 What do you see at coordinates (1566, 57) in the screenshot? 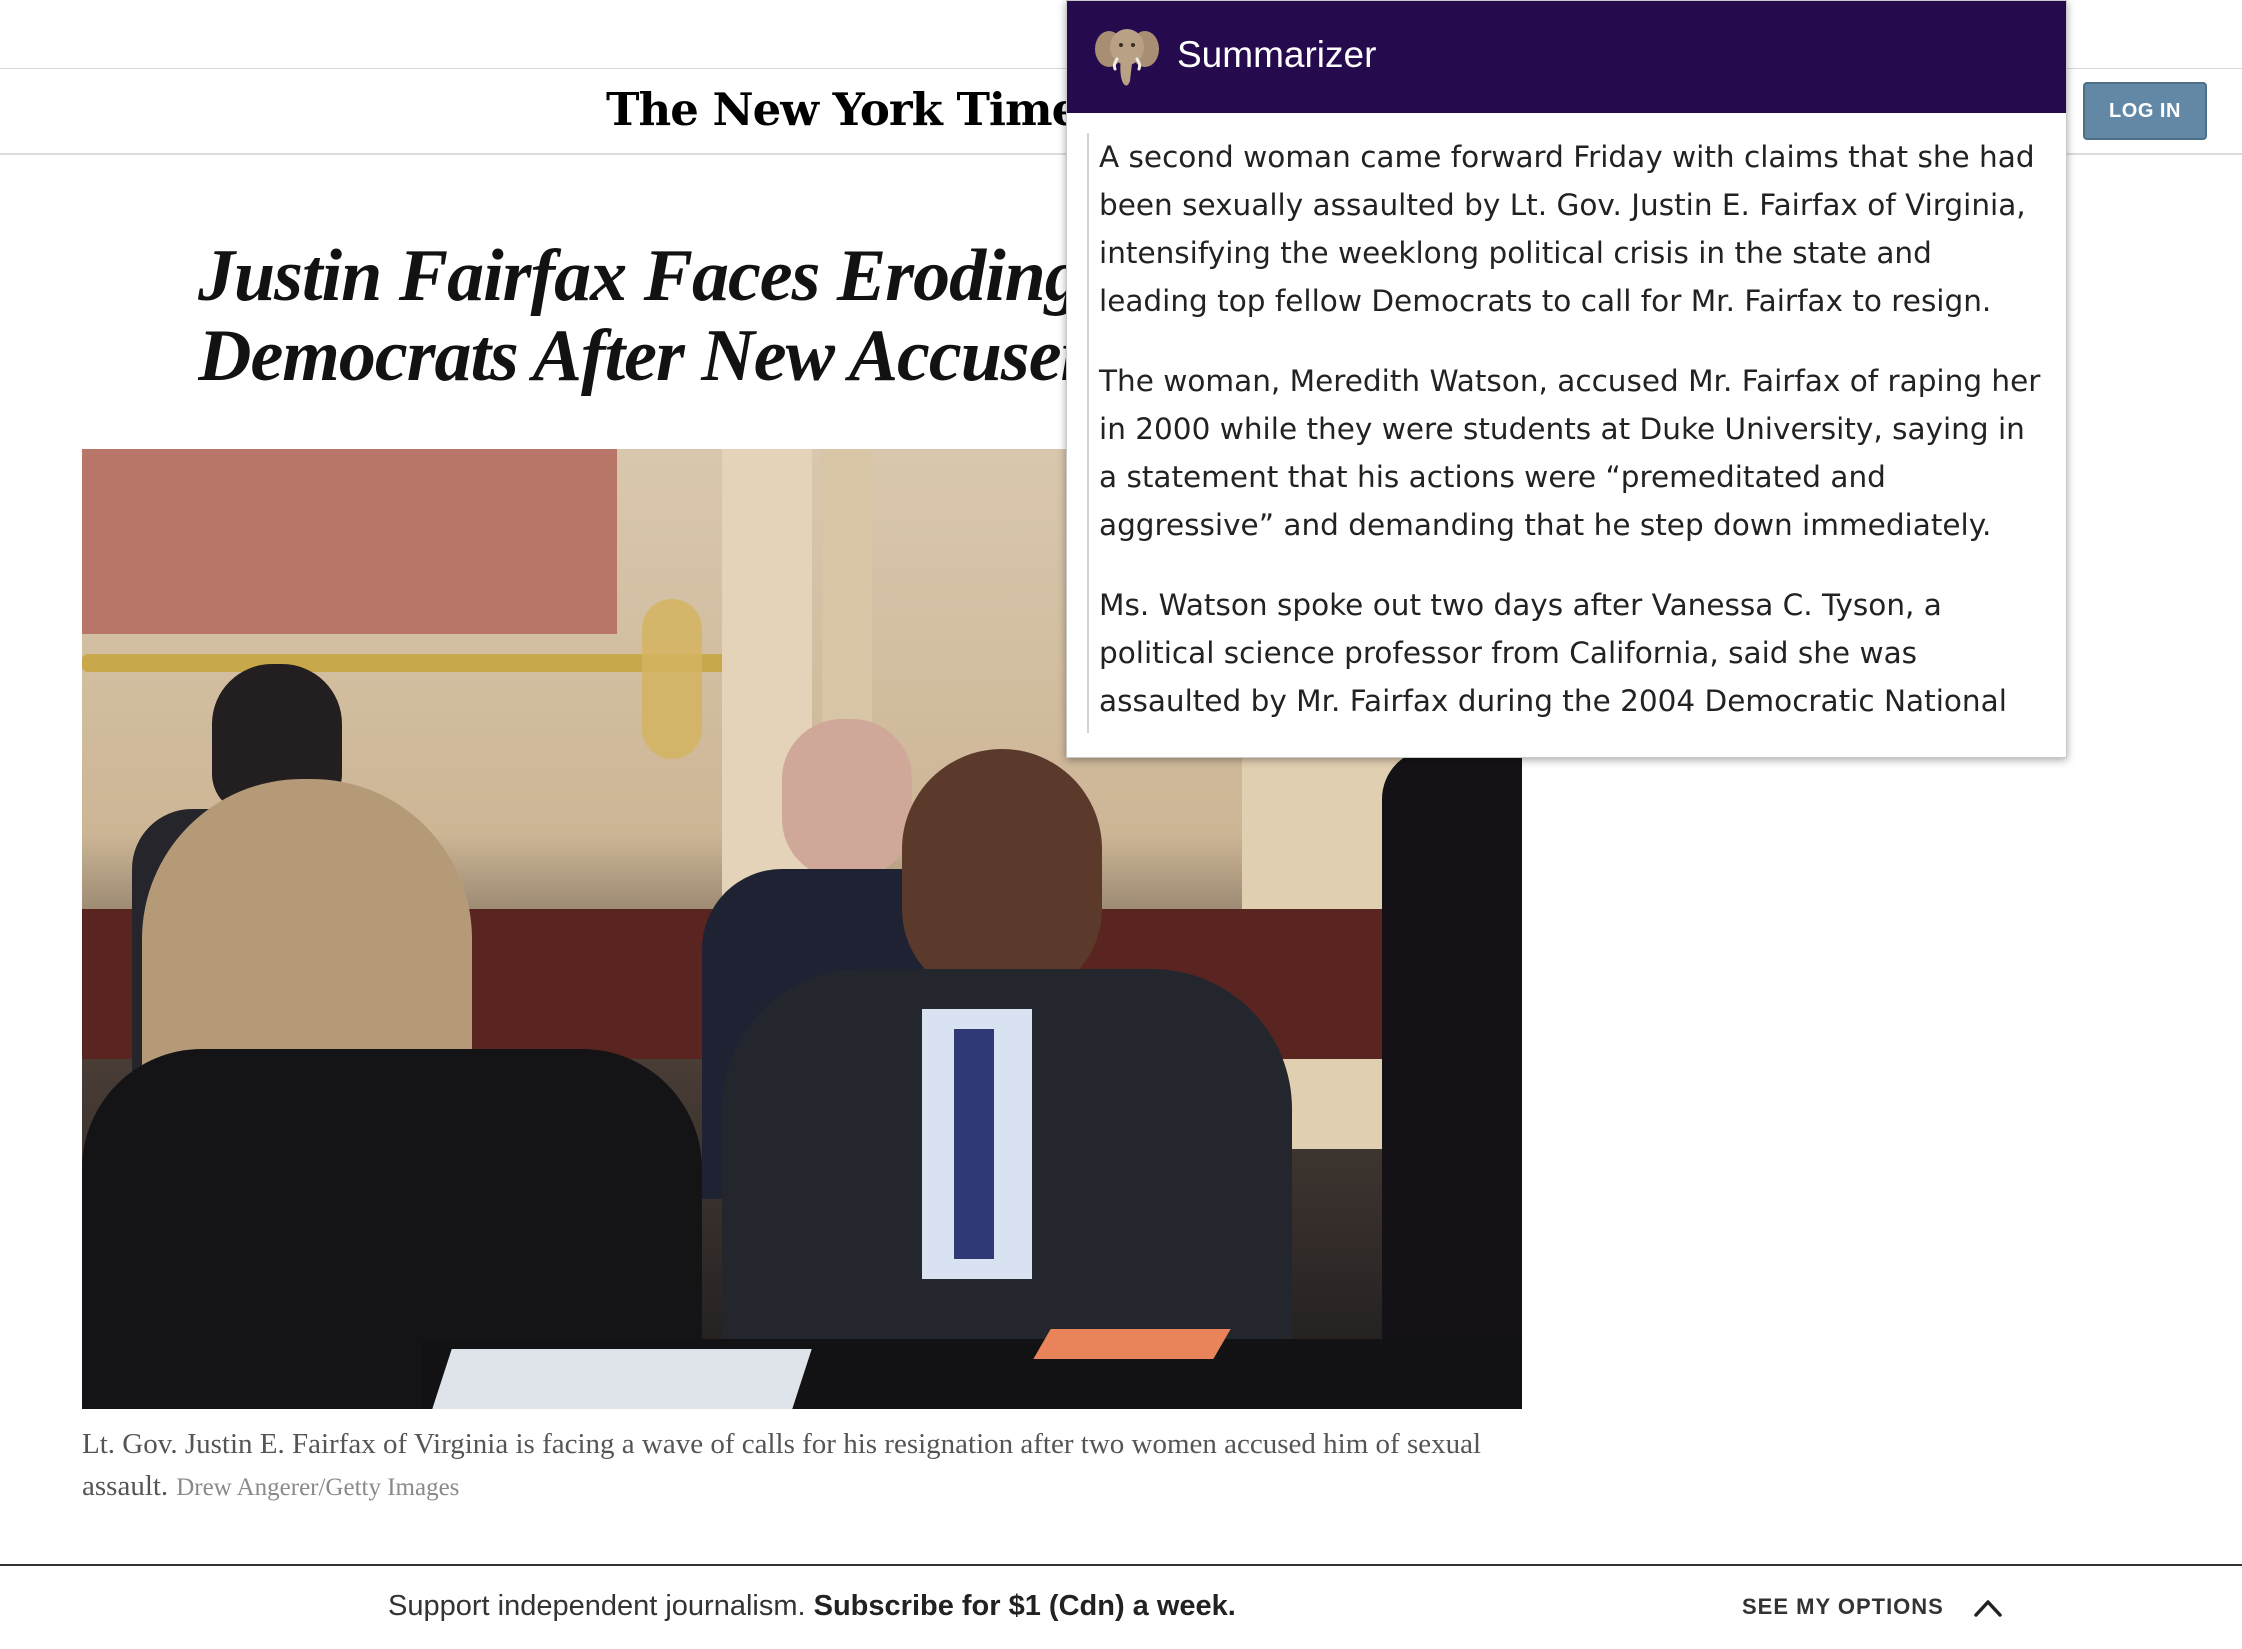
I see `summarizer-header: Summarizer` at bounding box center [1566, 57].